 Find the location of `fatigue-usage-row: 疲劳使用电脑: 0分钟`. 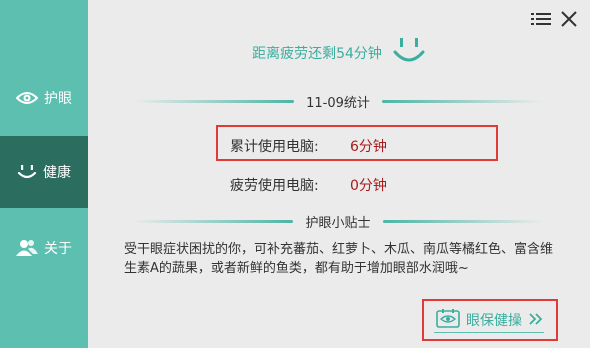

fatigue-usage-row: 疲劳使用电脑: 0分钟 is located at coordinates (308, 185).